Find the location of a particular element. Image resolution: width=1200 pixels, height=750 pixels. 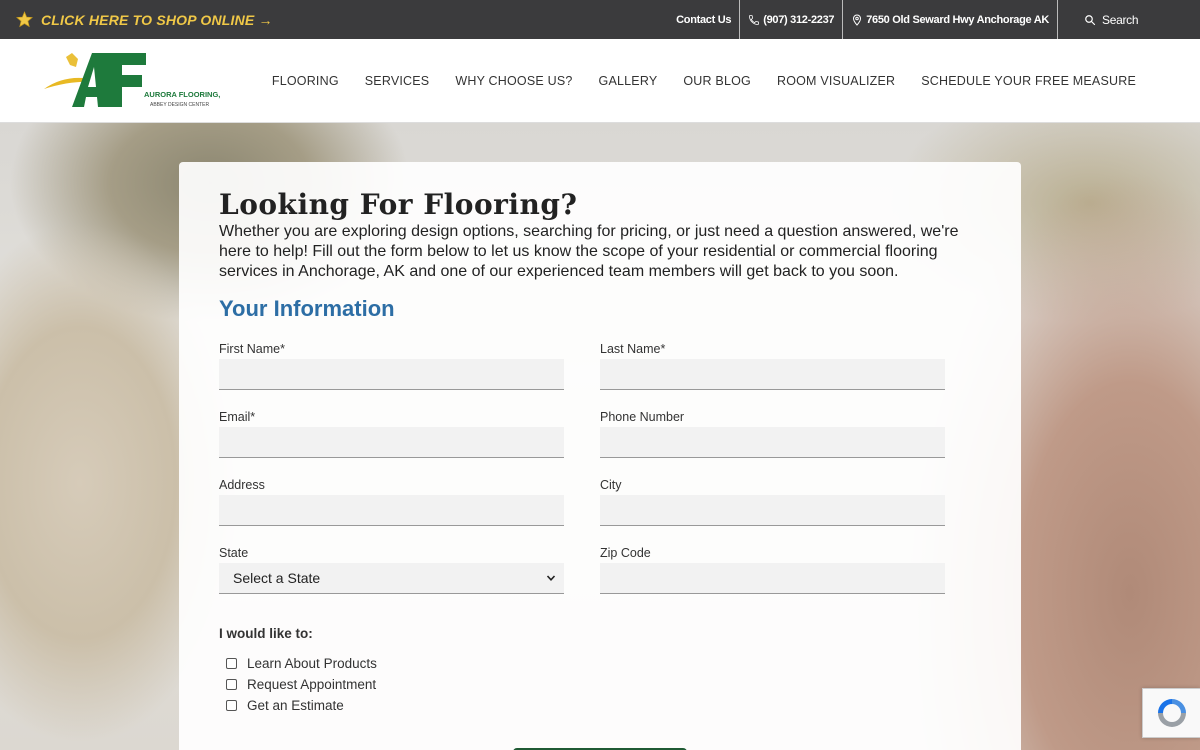

city-input is located at coordinates (772, 510).